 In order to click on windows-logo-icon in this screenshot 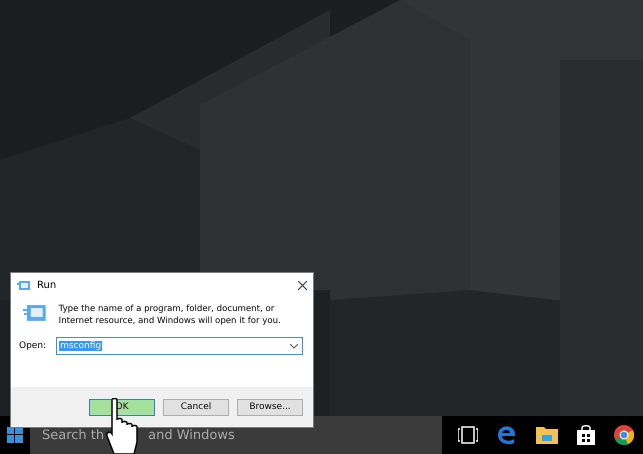, I will do `click(15, 435)`.